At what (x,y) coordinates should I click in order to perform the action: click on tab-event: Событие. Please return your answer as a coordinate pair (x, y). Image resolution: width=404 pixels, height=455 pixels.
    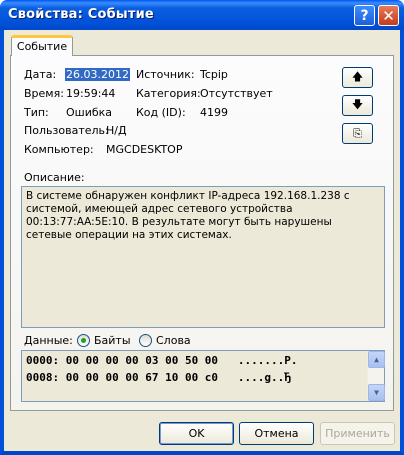
    Looking at the image, I should click on (42, 45).